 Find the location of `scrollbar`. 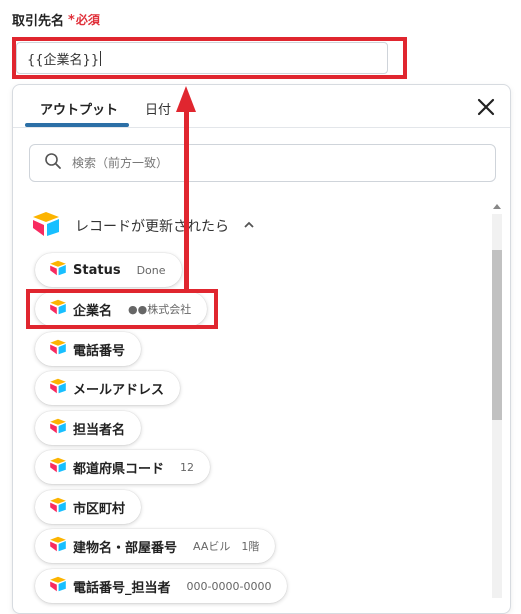

scrollbar is located at coordinates (497, 399).